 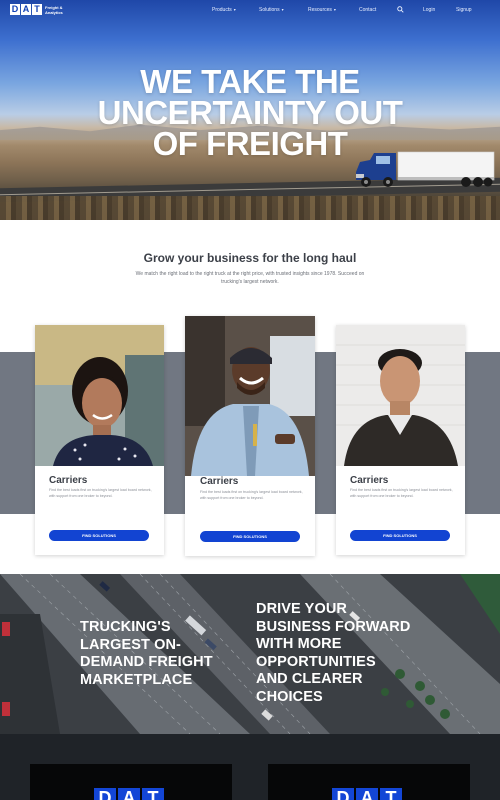 What do you see at coordinates (250, 81) in the screenshot?
I see `hero-title-line: WE TAKE THE` at bounding box center [250, 81].